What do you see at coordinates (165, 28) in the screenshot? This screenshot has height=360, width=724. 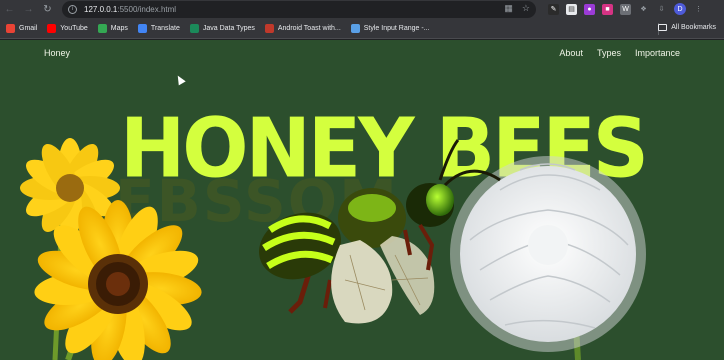 I see `bookmark-label: Translate` at bounding box center [165, 28].